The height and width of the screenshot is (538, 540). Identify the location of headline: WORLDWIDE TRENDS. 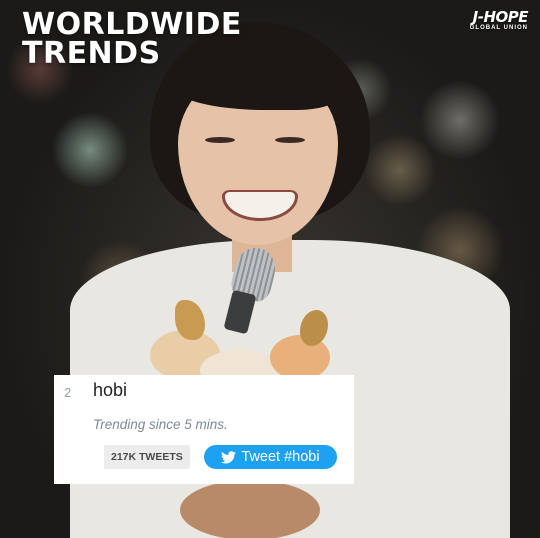
(132, 40).